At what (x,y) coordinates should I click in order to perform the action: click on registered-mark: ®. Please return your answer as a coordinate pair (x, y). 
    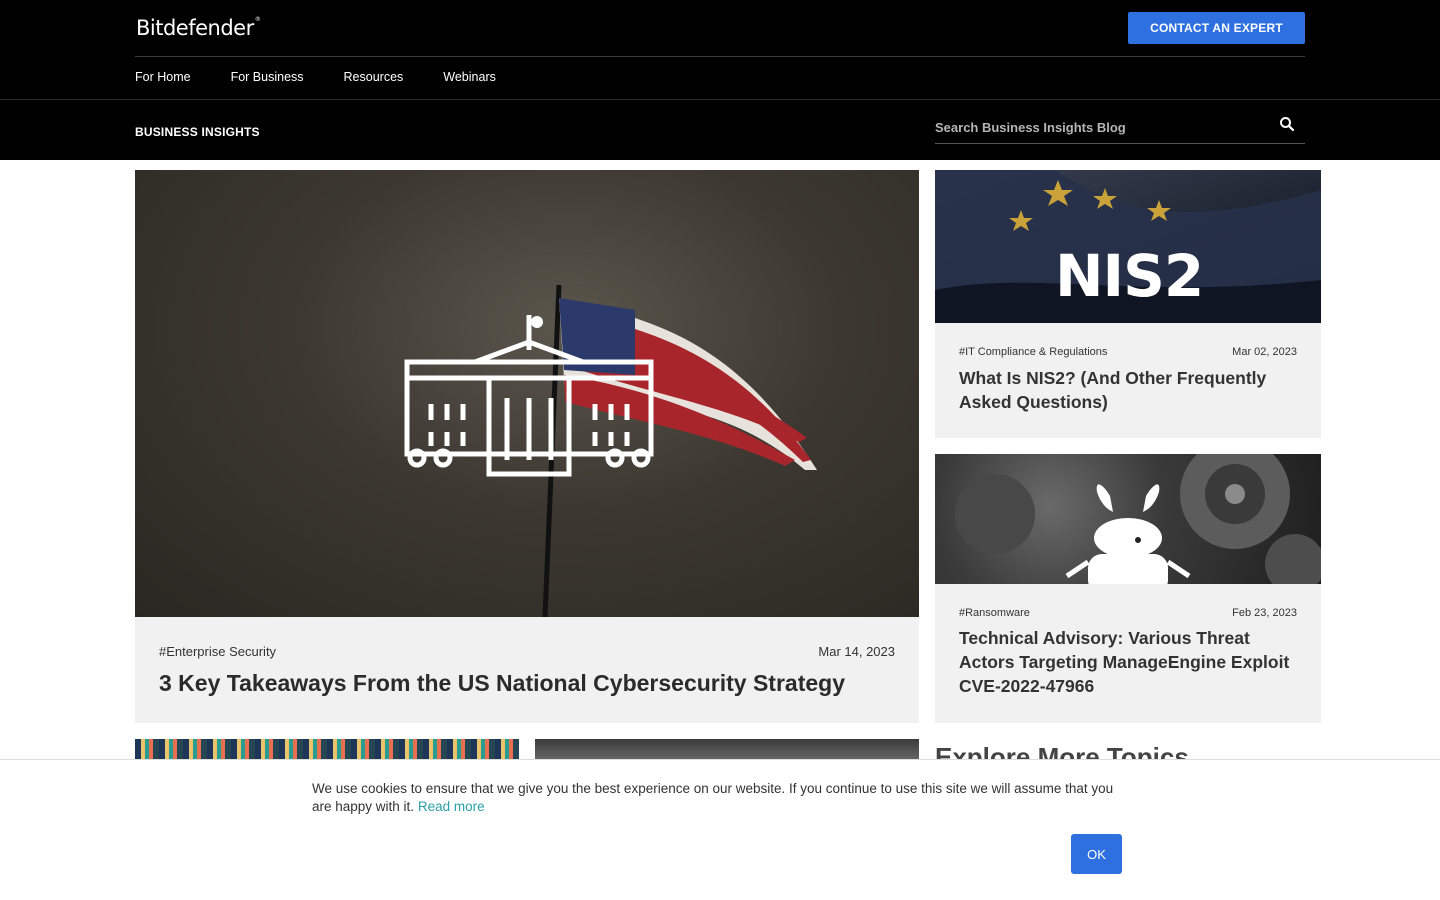
    Looking at the image, I should click on (257, 19).